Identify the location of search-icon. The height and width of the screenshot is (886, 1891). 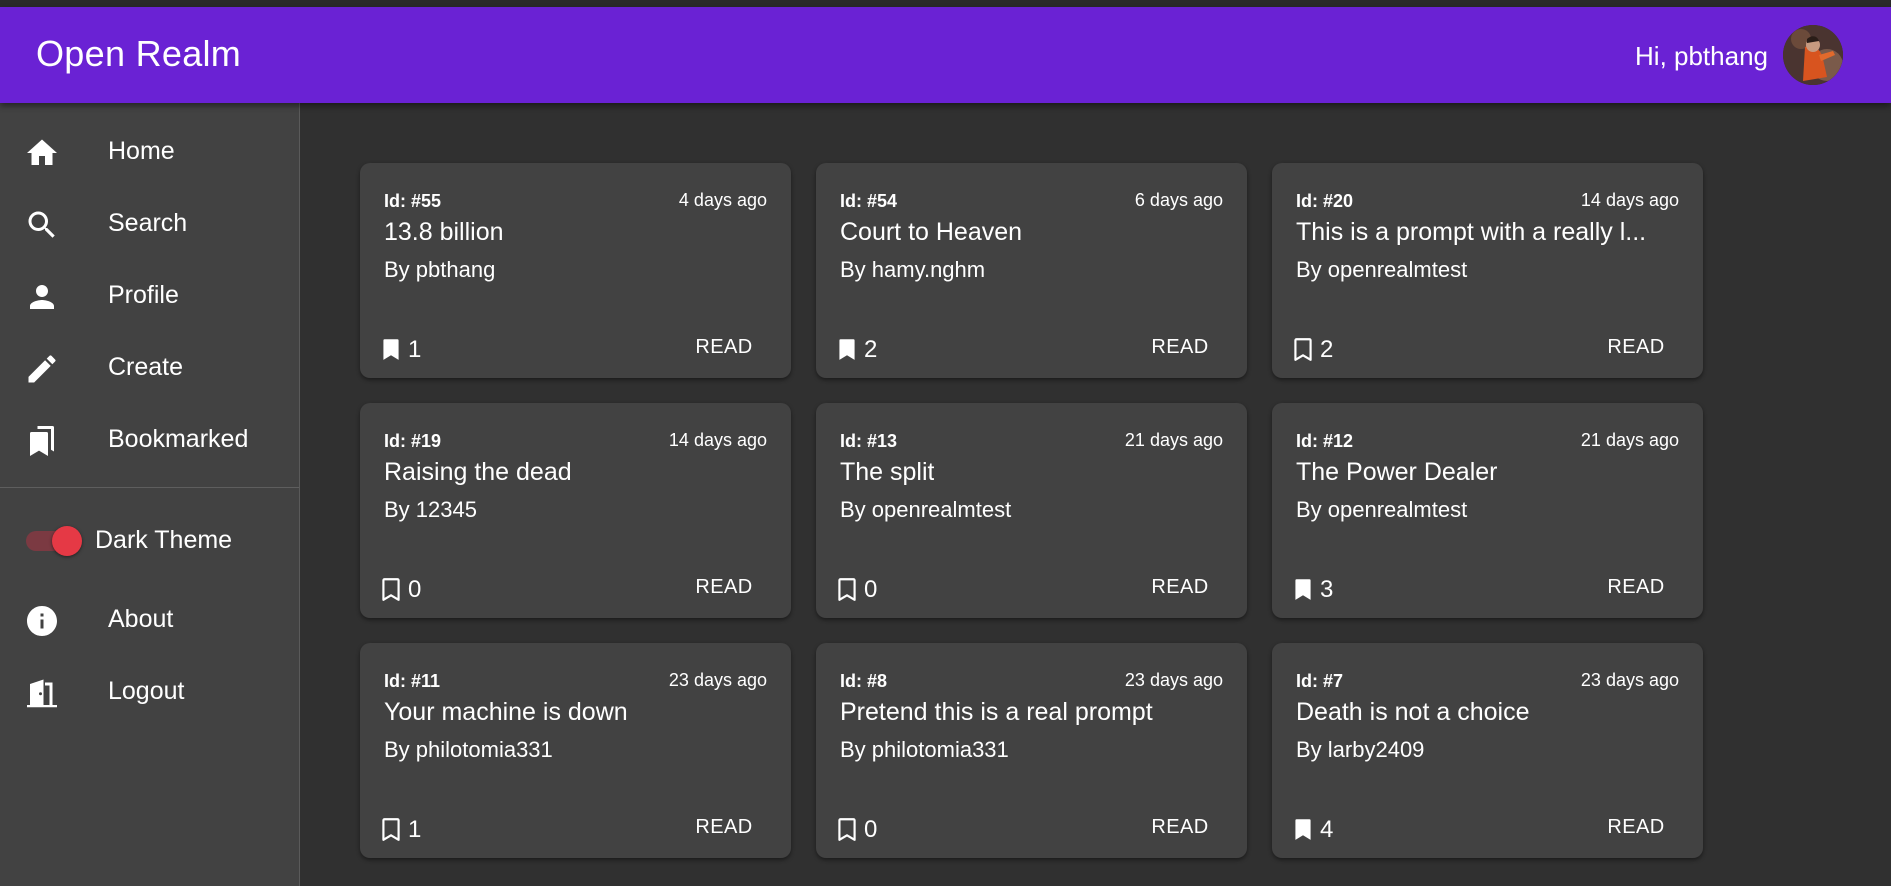
(41, 224).